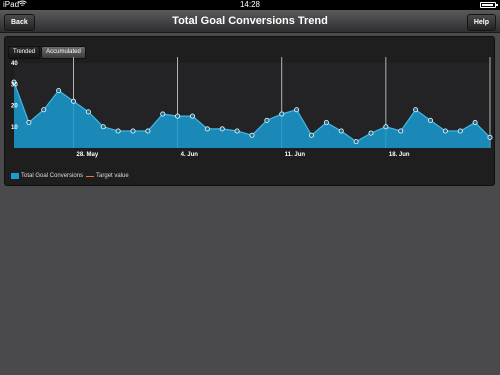 Image resolution: width=500 pixels, height=375 pixels. I want to click on legend-label-conversions: Total Goal Conversions, so click(52, 176).